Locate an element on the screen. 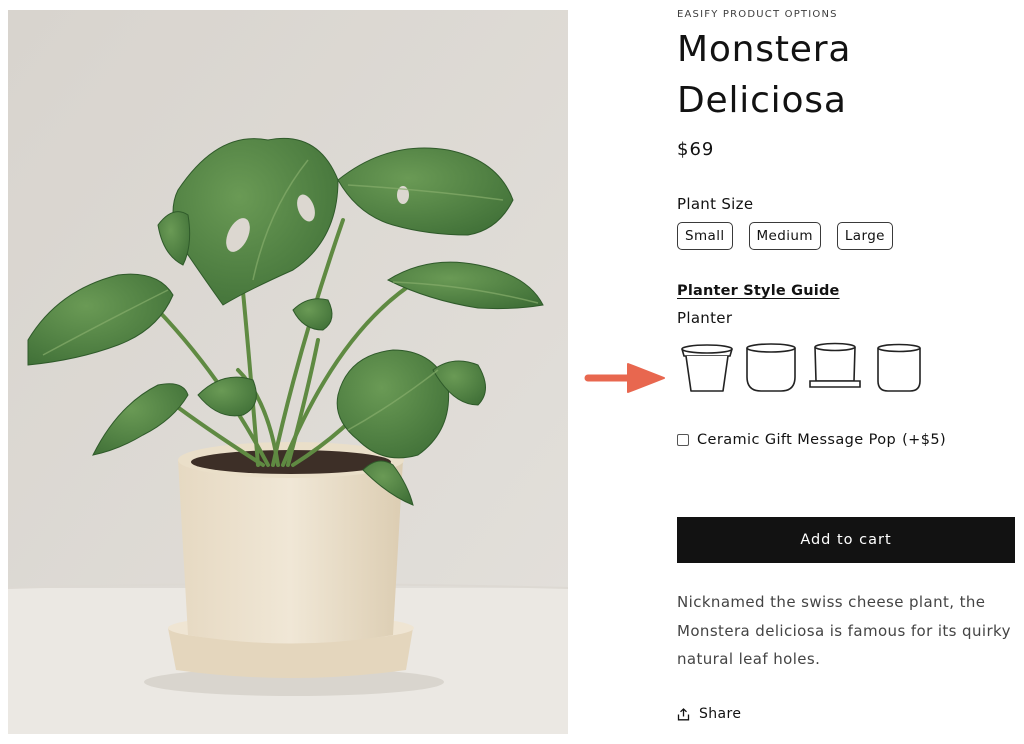  size-option-medium: Medium is located at coordinates (784, 236).